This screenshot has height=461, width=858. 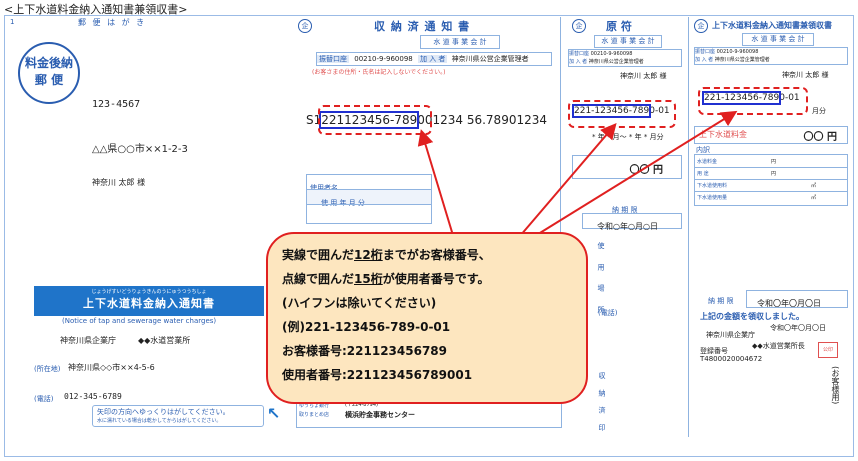 I want to click on original-account-box: 振替口座 00210-9-960098 加 入 者 神奈川県公営企業管理者, so click(x=625, y=58).